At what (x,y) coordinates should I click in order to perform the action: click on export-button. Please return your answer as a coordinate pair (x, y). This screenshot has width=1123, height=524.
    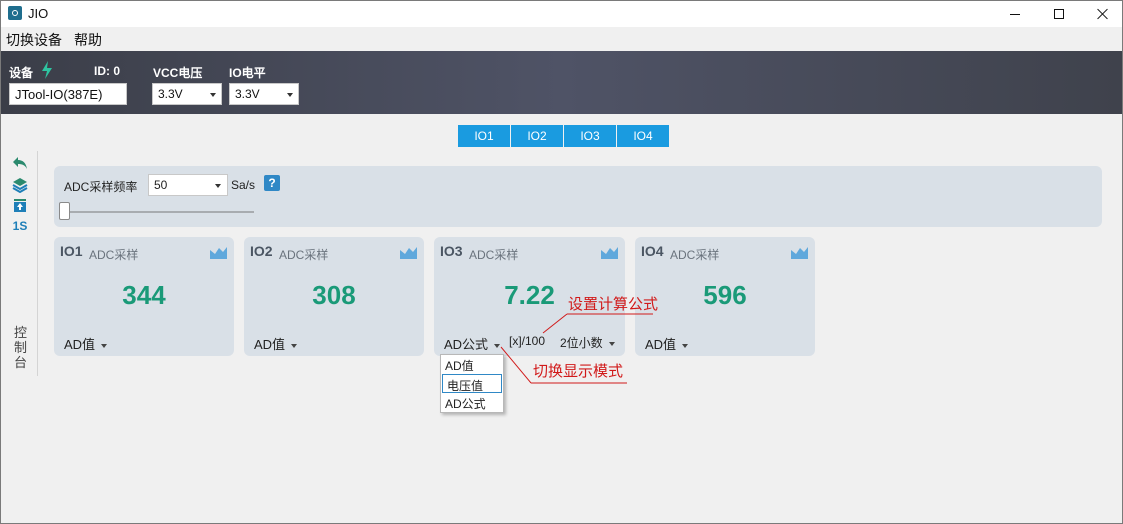
    Looking at the image, I should click on (20, 206).